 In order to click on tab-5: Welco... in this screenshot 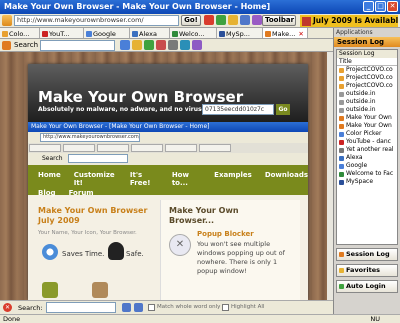, I will do `click(193, 33)`.